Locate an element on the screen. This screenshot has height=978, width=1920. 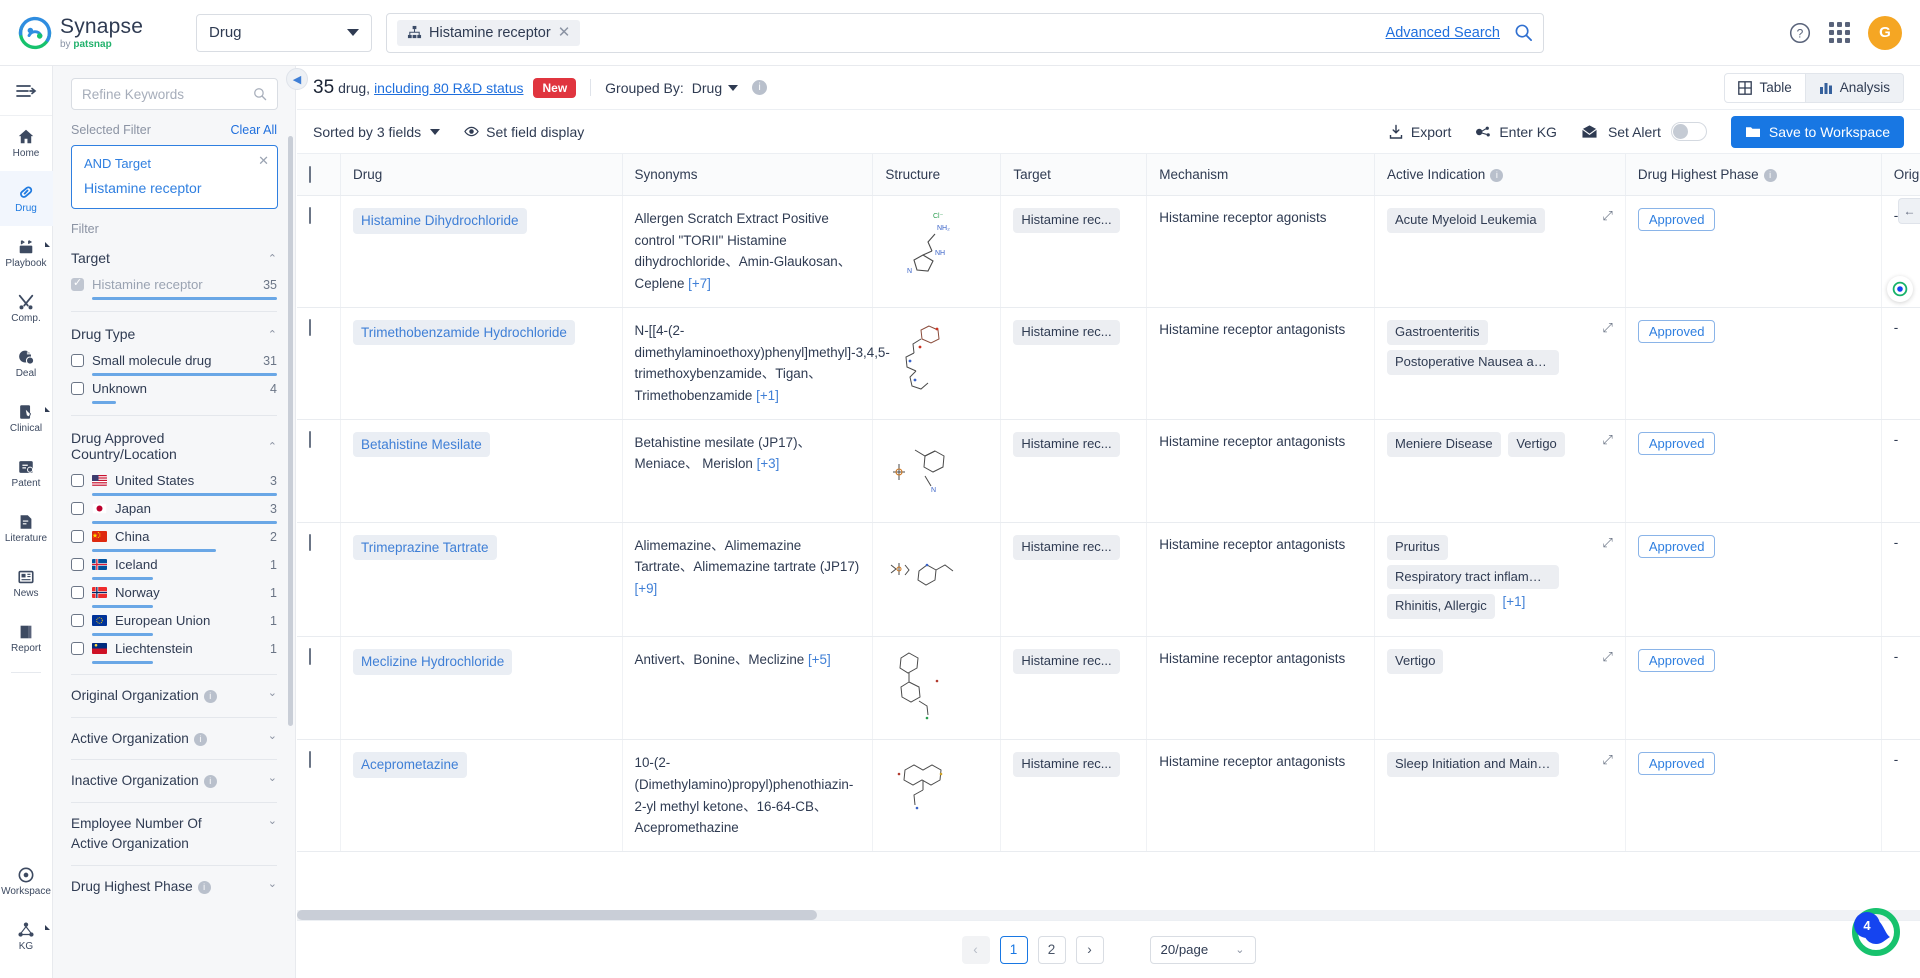
search-icon is located at coordinates (260, 94).